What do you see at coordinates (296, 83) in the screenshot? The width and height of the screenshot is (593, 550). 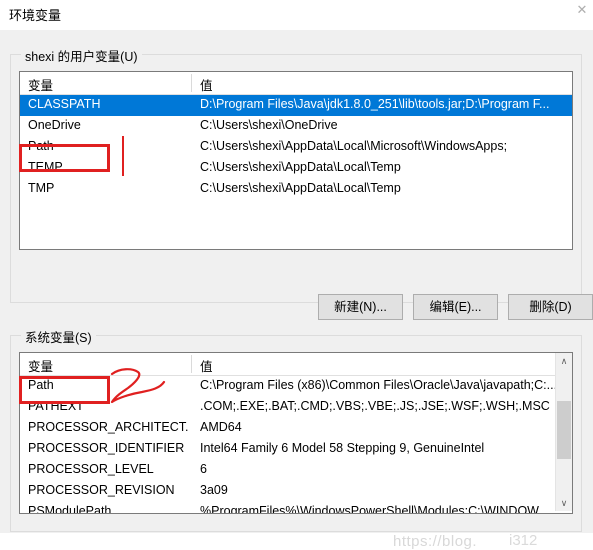 I see `user-list-header: 变量 值` at bounding box center [296, 83].